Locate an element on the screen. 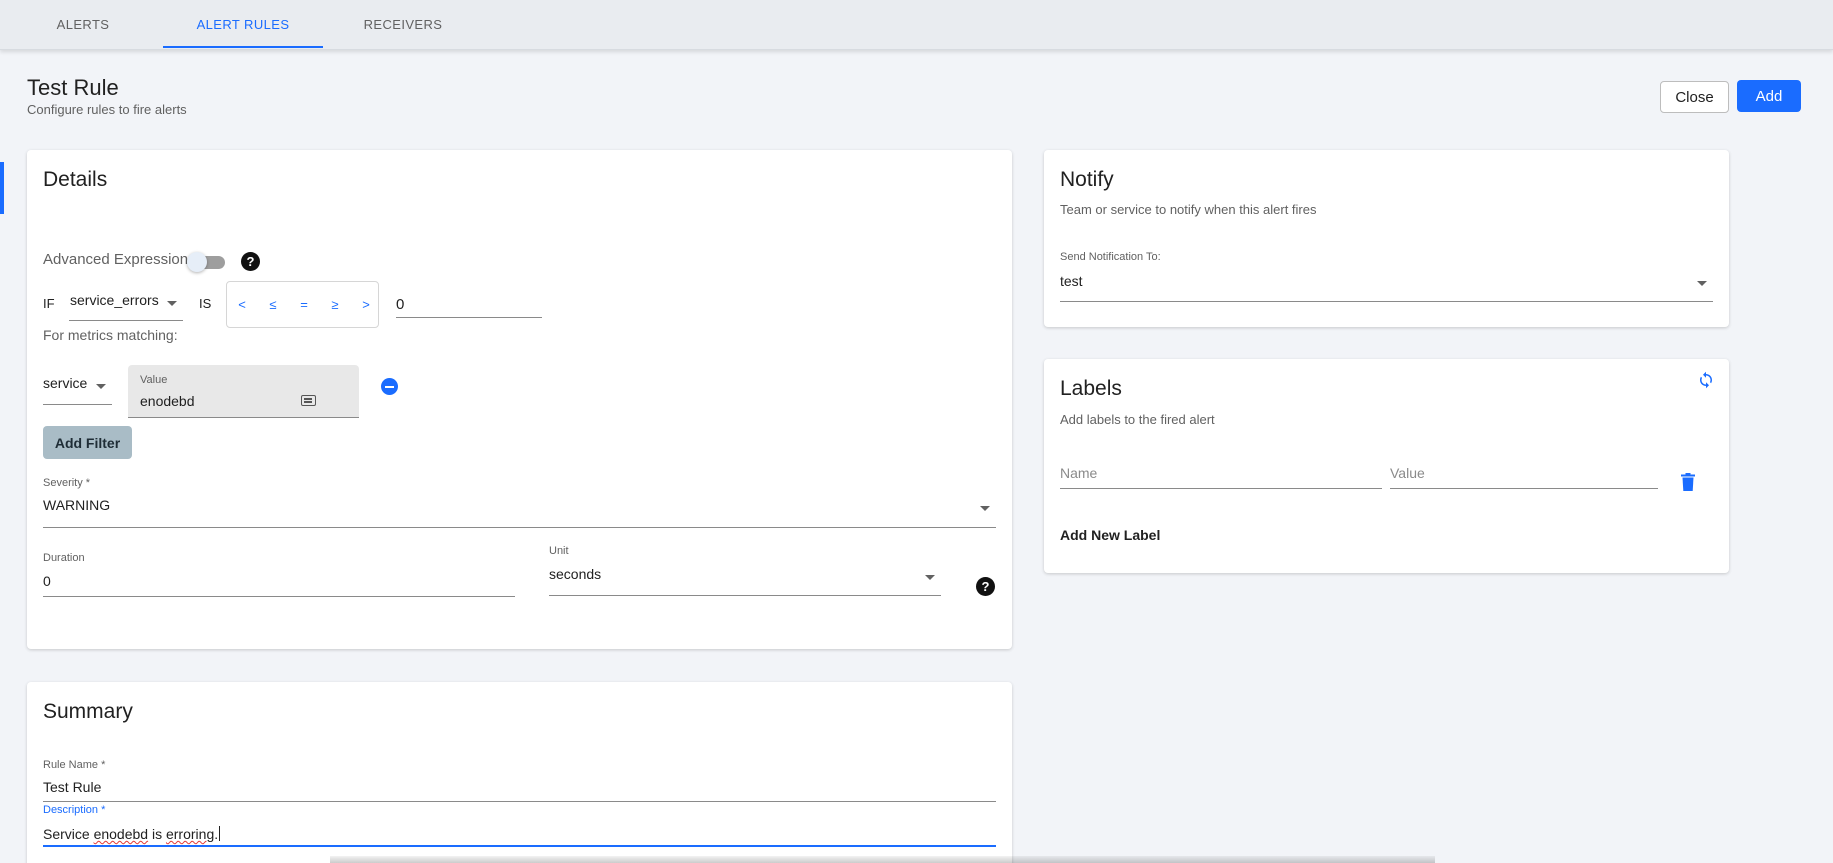  label-value-underline is located at coordinates (1524, 488).